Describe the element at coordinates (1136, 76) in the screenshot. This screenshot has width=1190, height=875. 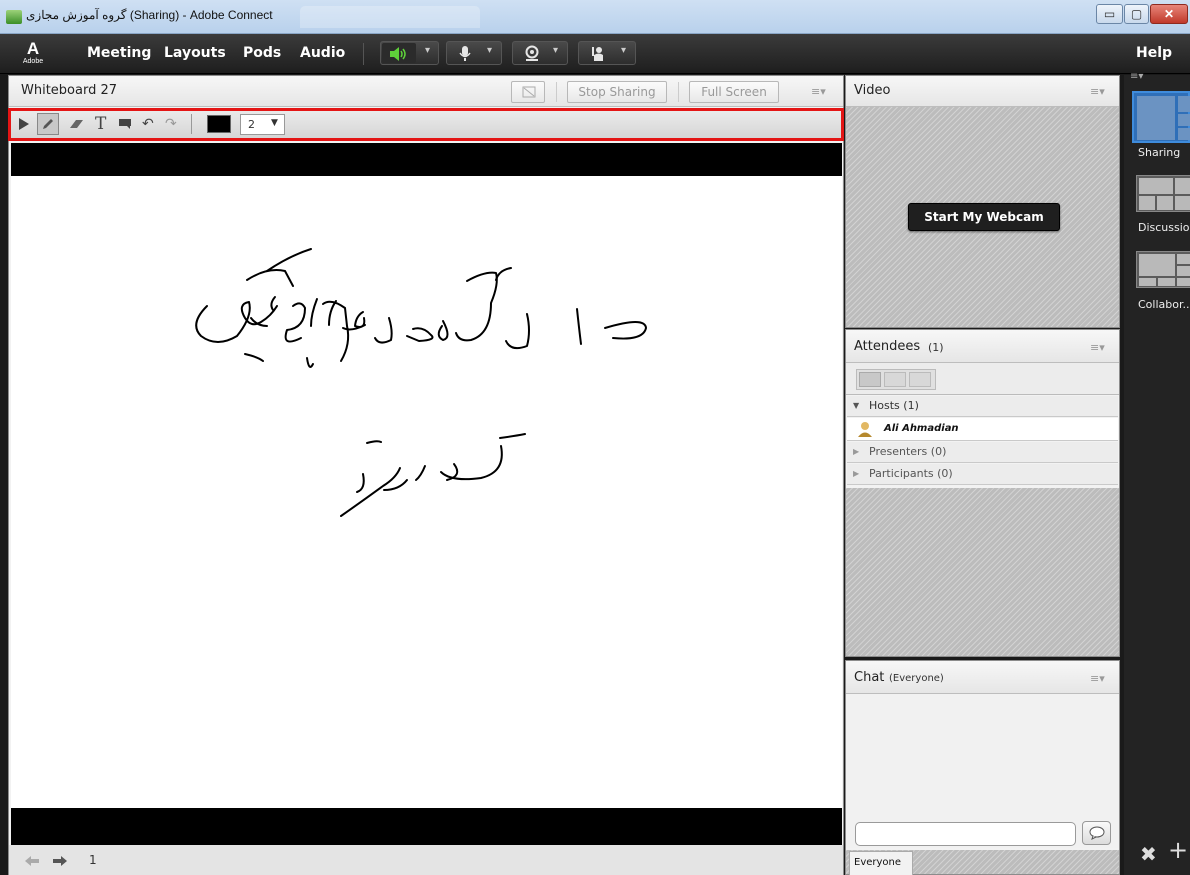
I see `layouts-menu-icon: ≡▾` at that location.